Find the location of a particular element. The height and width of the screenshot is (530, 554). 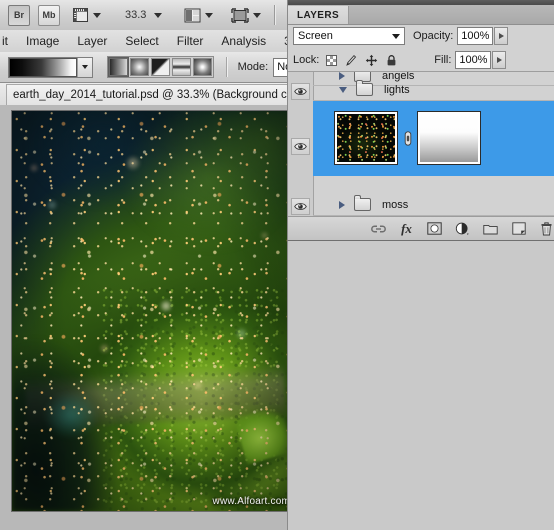

lock-button-group is located at coordinates (361, 60).